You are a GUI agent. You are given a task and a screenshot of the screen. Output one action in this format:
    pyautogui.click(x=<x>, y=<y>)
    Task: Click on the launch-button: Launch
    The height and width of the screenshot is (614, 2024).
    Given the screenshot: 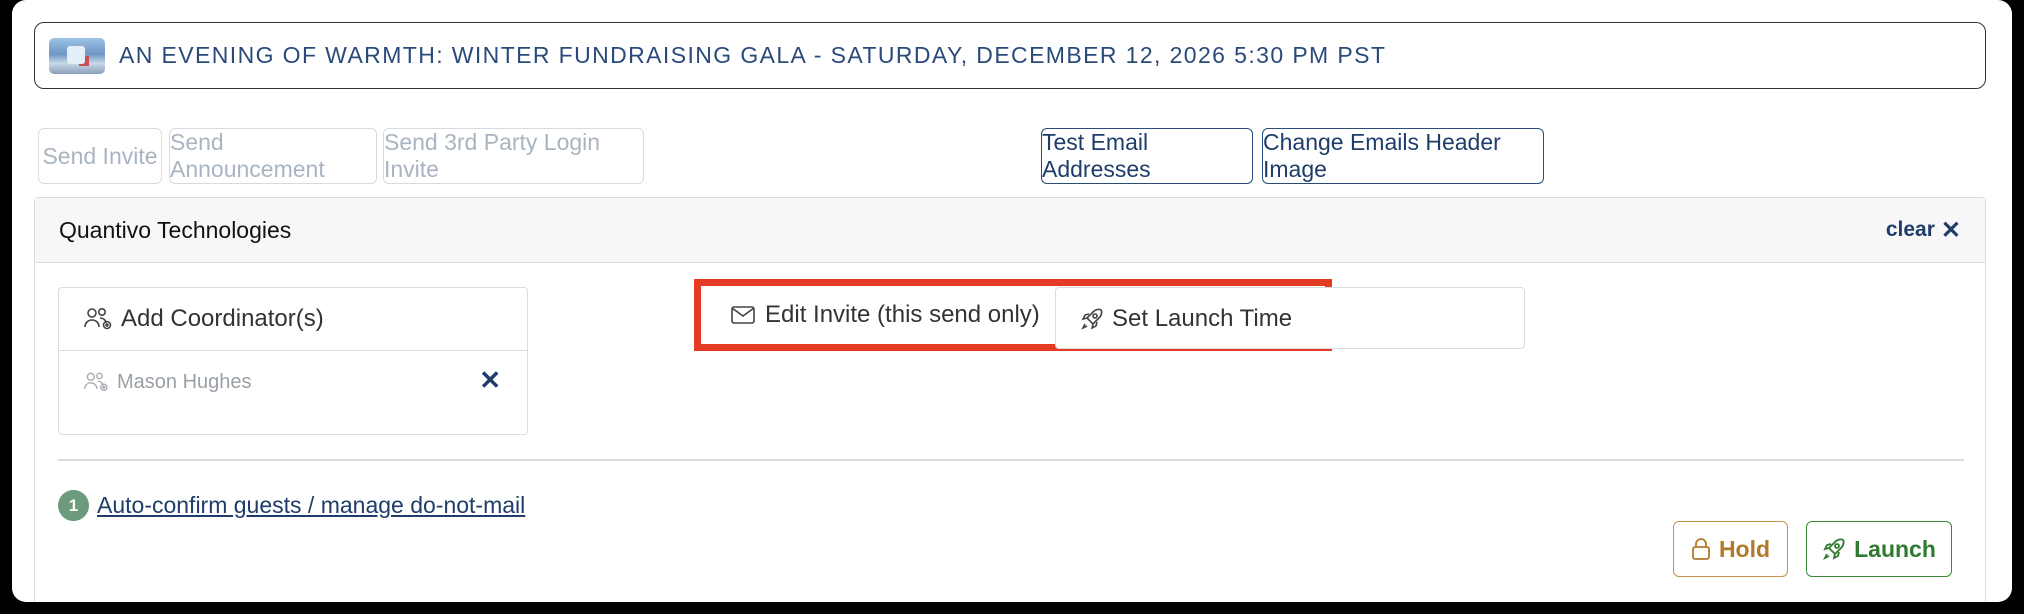 What is the action you would take?
    pyautogui.click(x=1879, y=549)
    